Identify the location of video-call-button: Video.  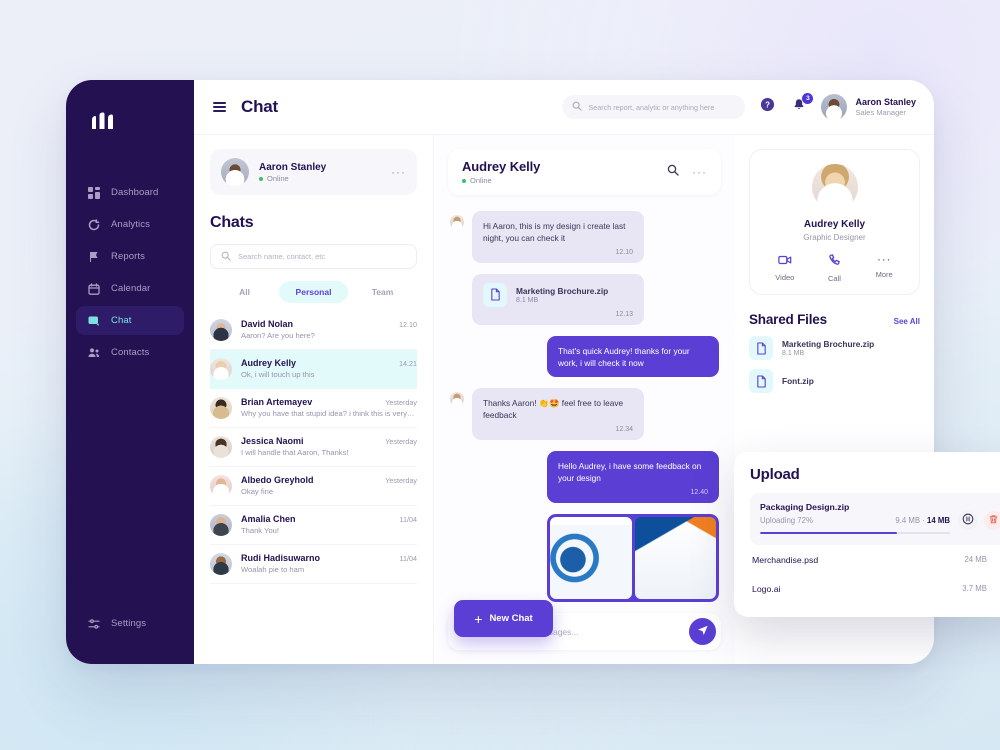
(785, 268).